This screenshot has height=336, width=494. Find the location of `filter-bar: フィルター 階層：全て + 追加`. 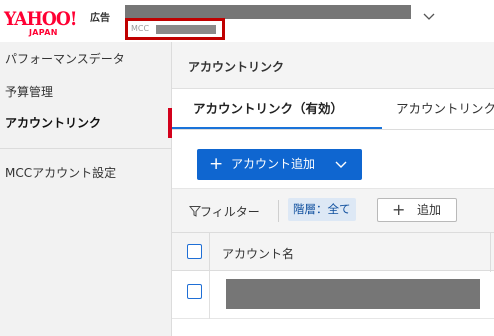

filter-bar: フィルター 階層：全て + 追加 is located at coordinates (333, 210).